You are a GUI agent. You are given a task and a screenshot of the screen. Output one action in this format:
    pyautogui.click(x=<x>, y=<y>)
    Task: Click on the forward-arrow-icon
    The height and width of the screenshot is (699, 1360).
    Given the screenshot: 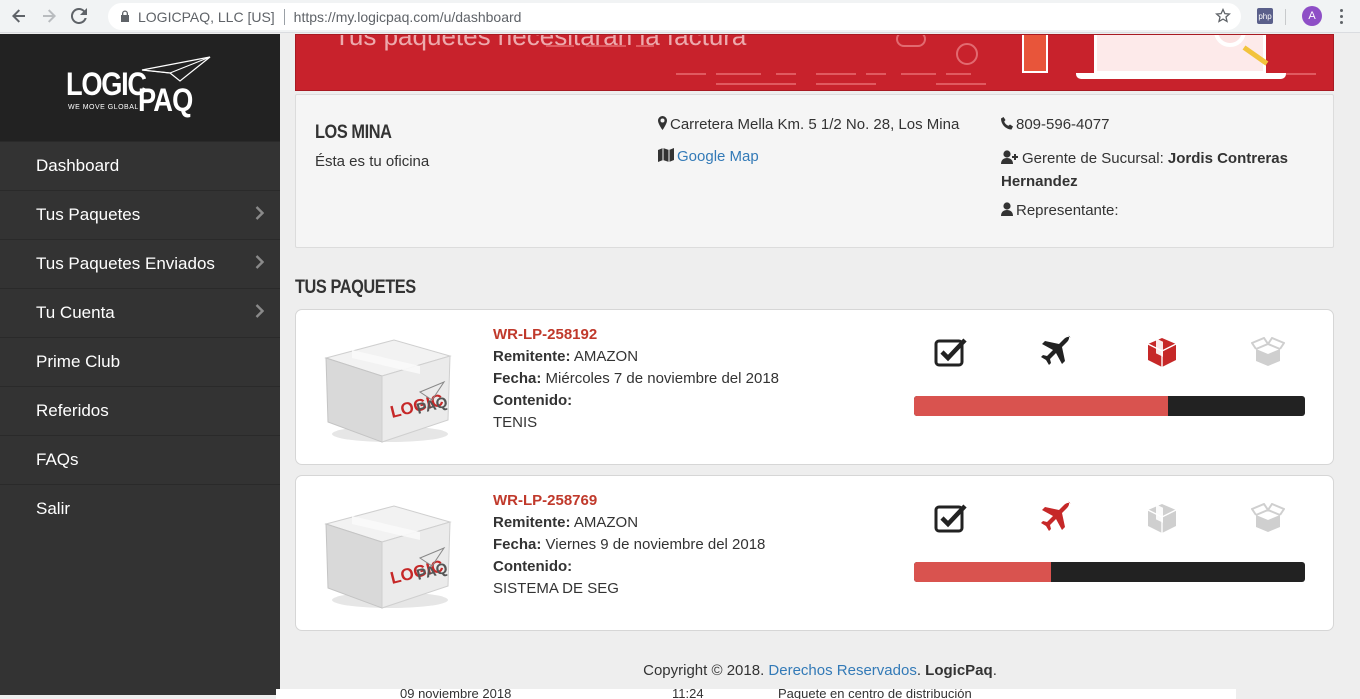 What is the action you would take?
    pyautogui.click(x=49, y=16)
    